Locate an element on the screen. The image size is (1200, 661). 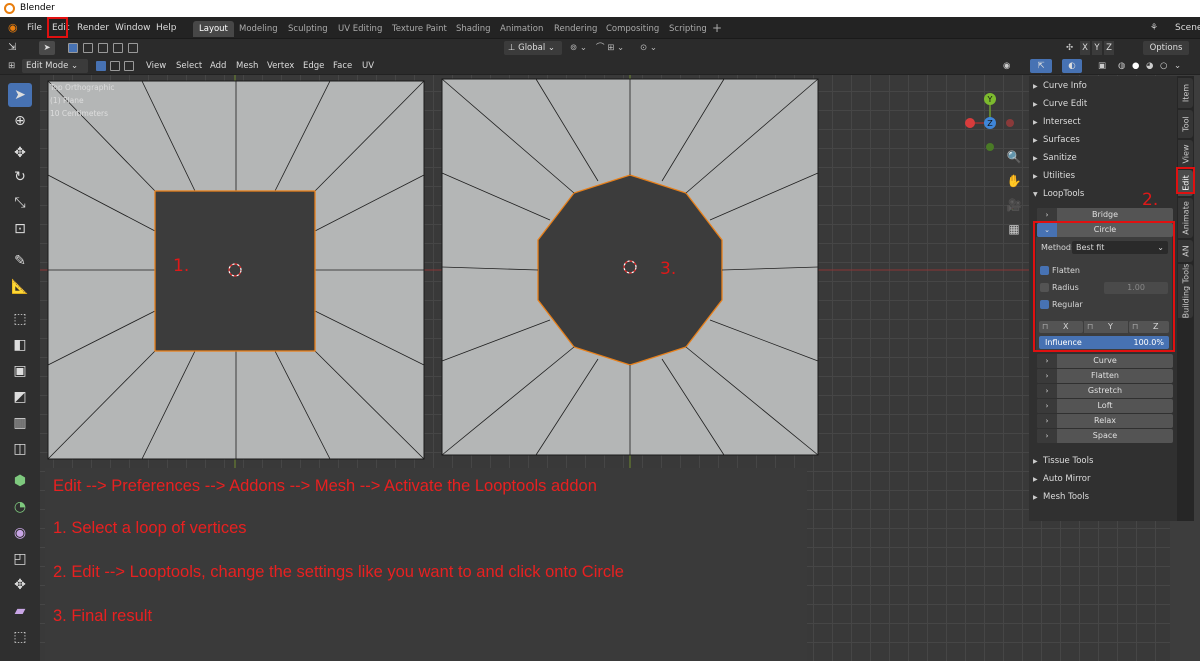
pan-hand-icon: ✋ is located at coordinates (1014, 181).